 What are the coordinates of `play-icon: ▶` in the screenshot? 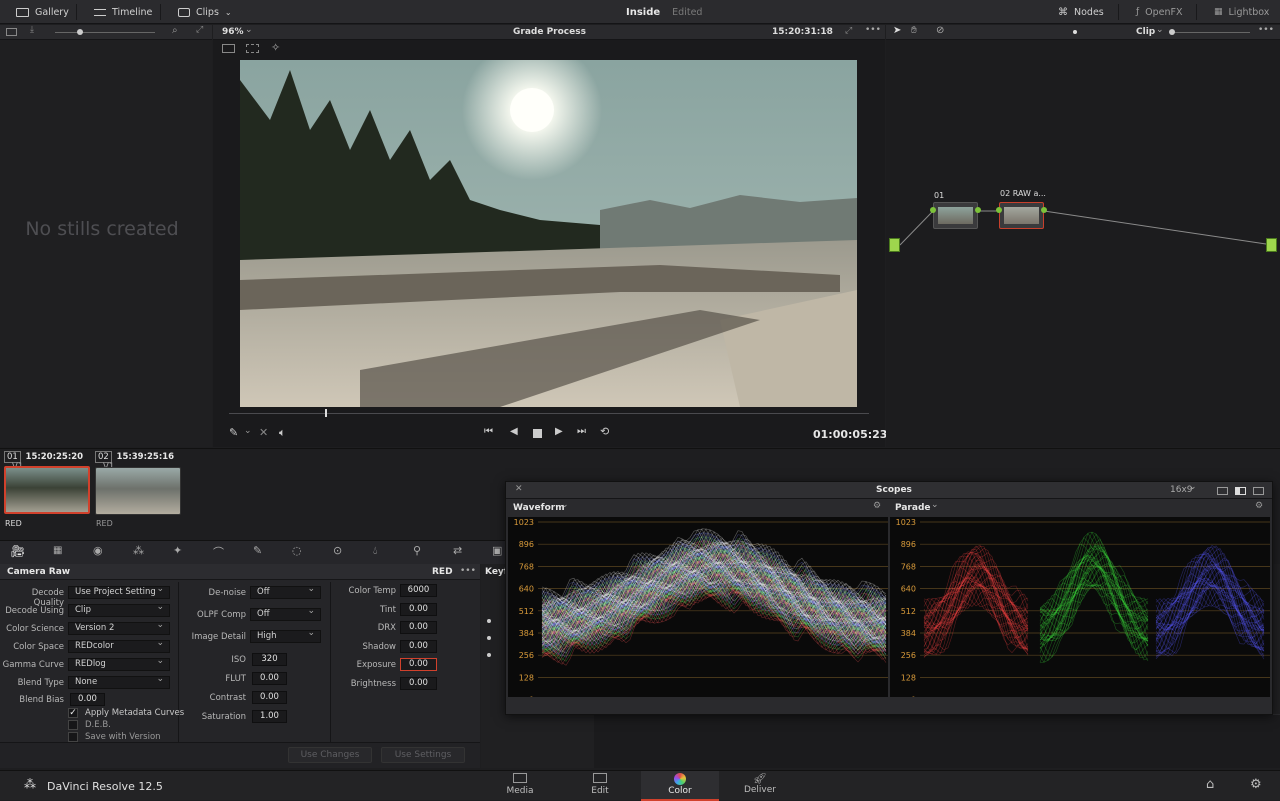 It's located at (559, 431).